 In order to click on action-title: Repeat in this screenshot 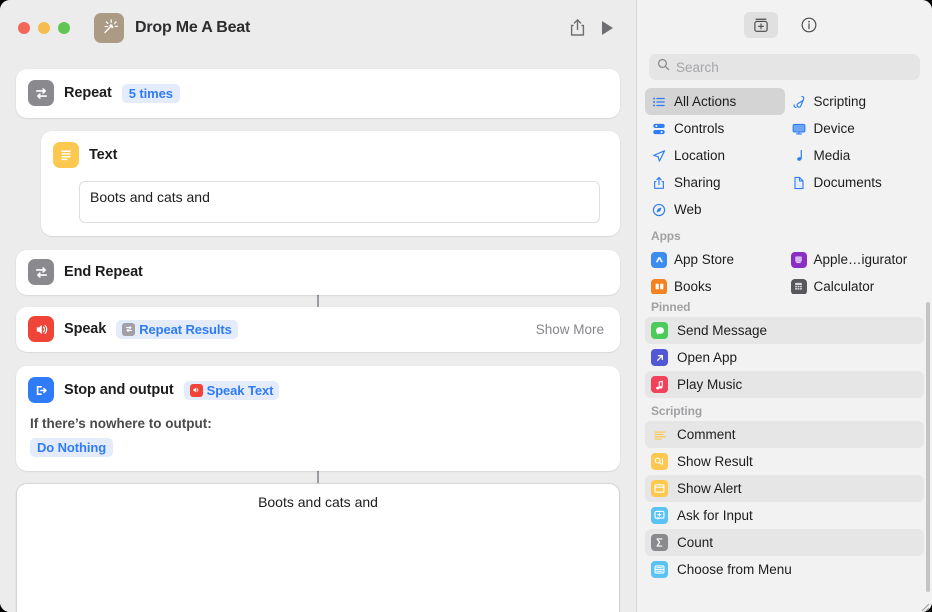, I will do `click(88, 93)`.